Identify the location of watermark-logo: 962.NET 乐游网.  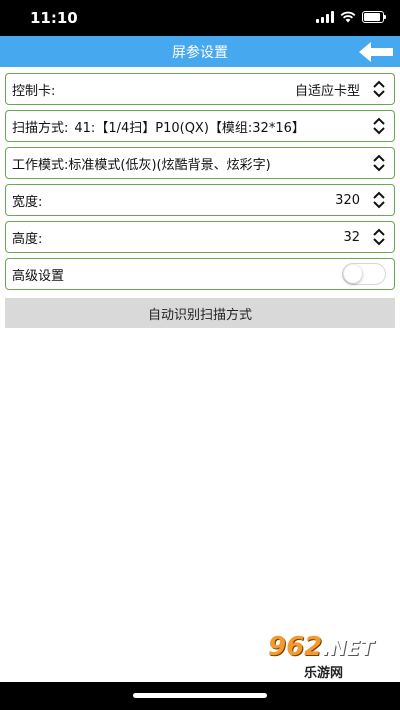
(326, 657).